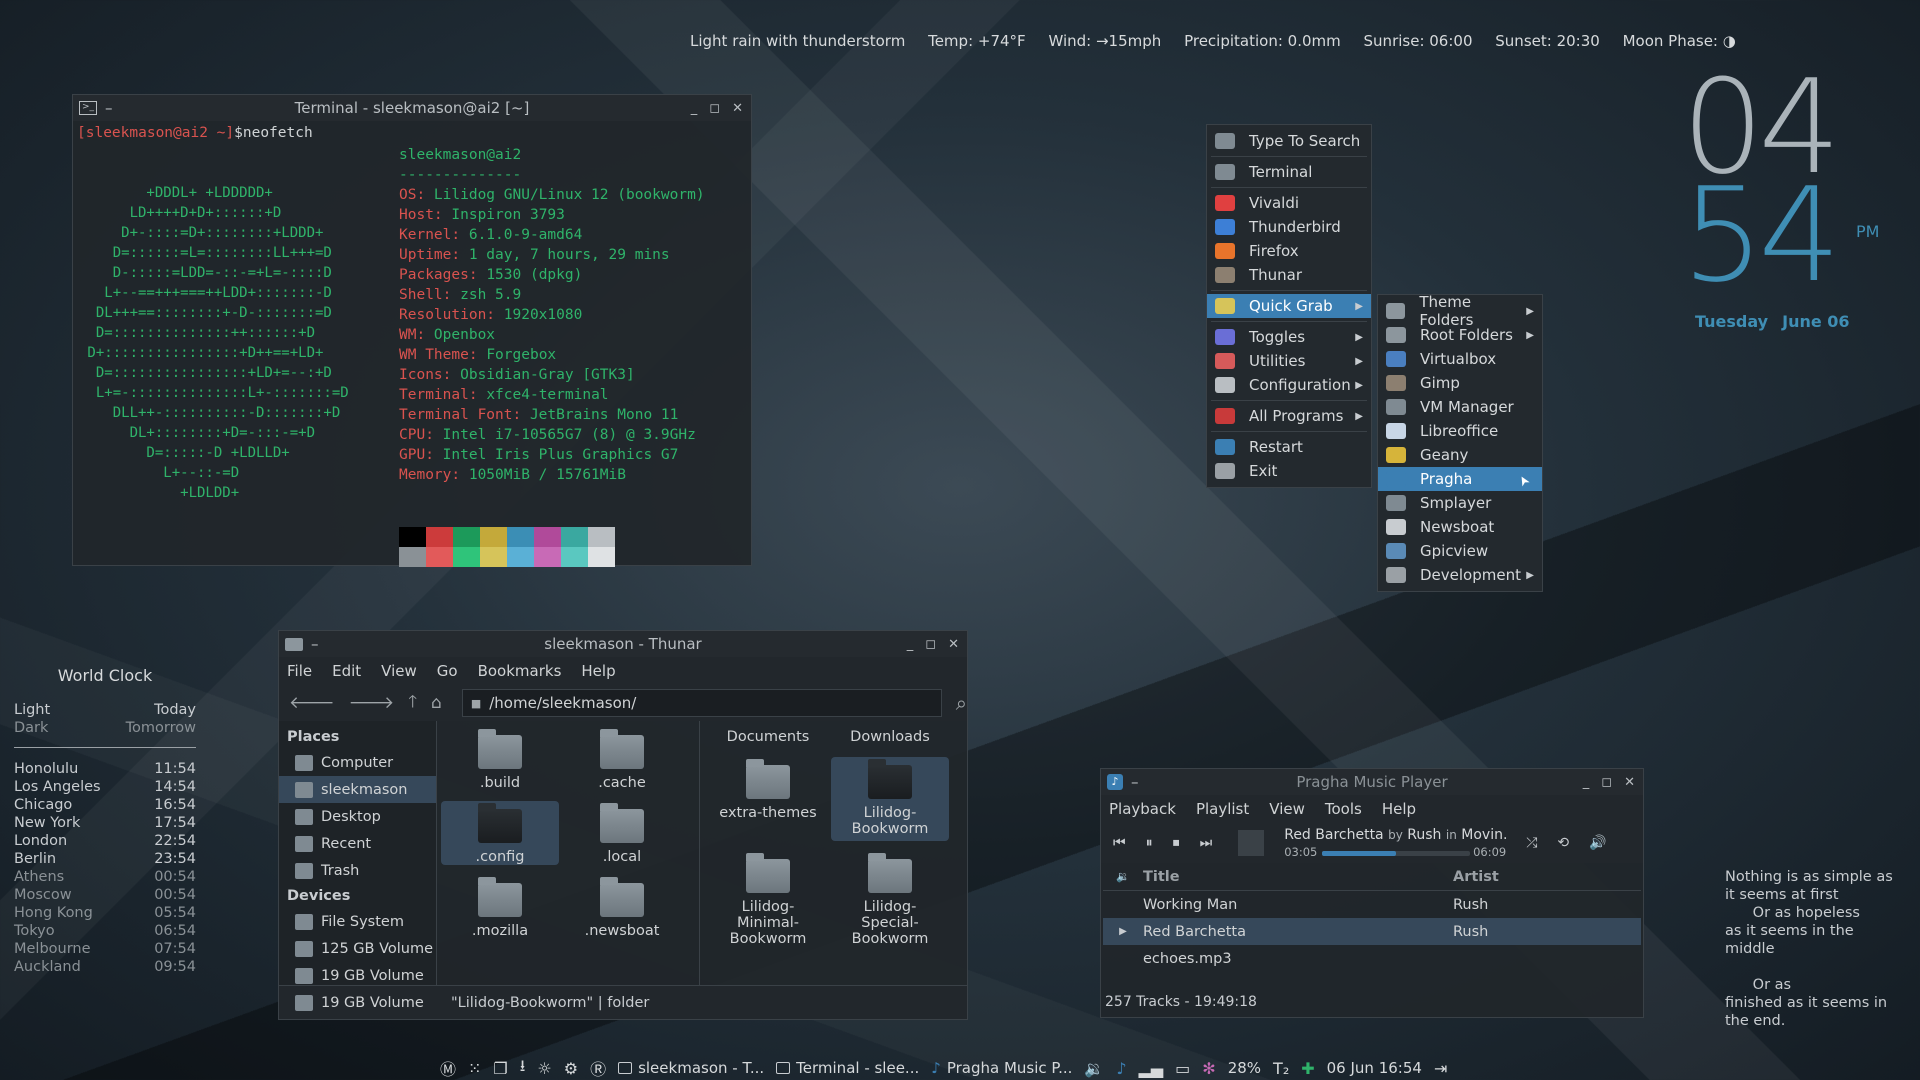 The width and height of the screenshot is (1920, 1080). Describe the element at coordinates (1289, 275) in the screenshot. I see `menu-item-thunar: Thunar` at that location.